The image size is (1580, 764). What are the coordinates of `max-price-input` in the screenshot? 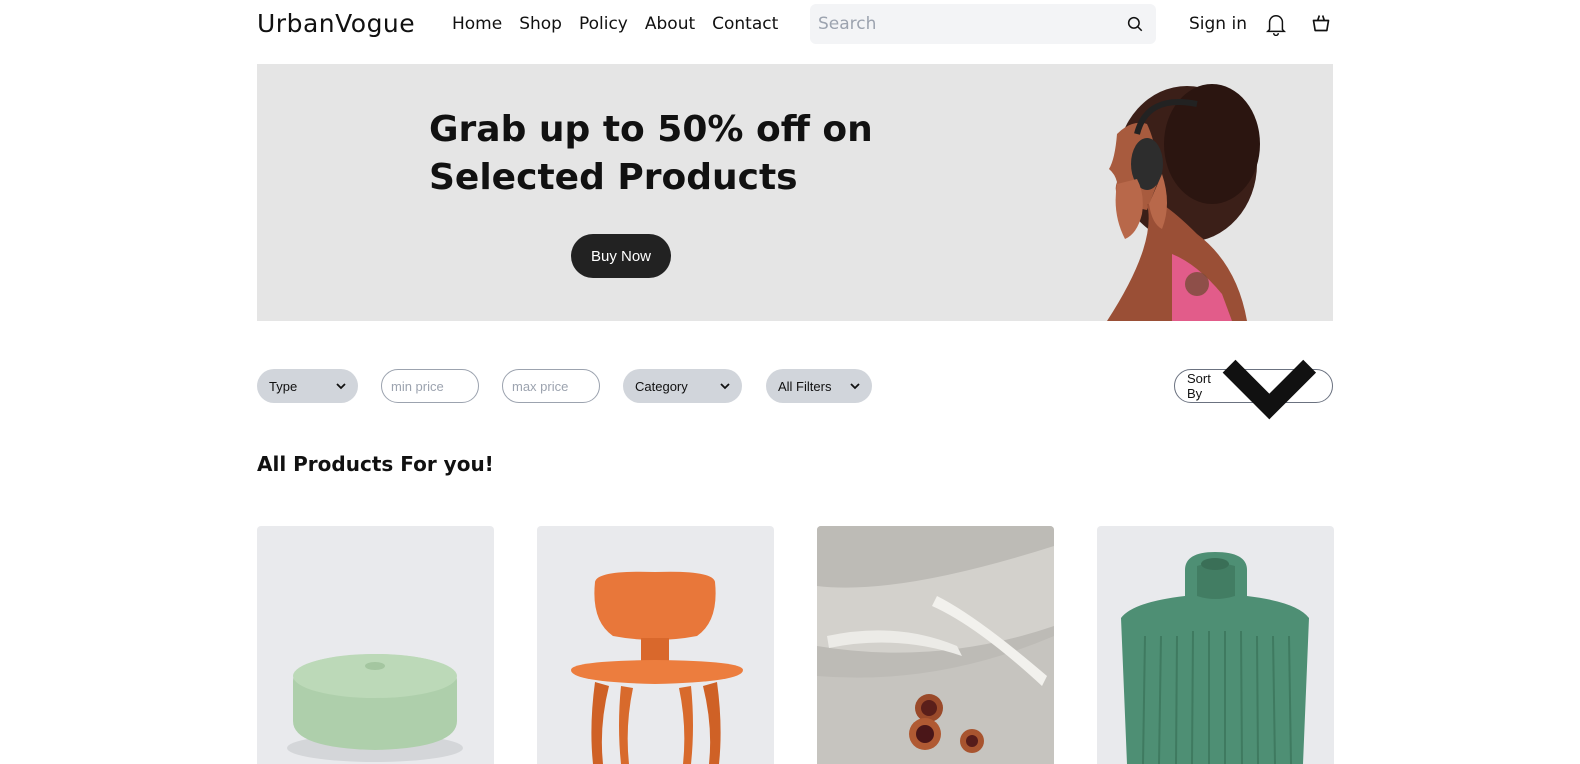 It's located at (551, 386).